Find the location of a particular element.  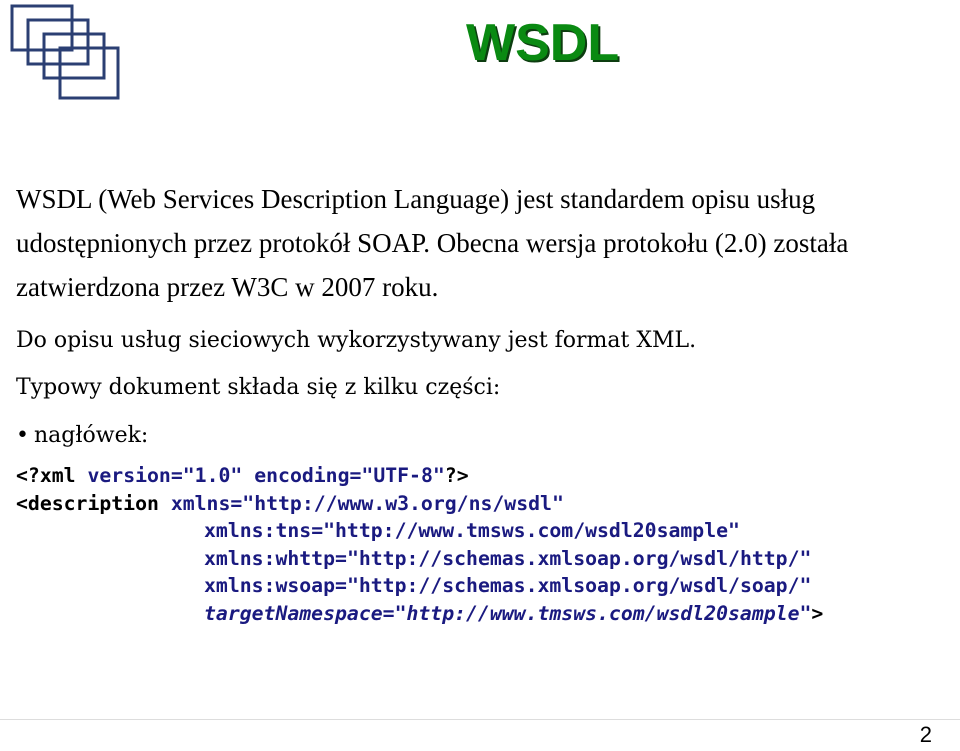

footer-divider is located at coordinates (480, 719).